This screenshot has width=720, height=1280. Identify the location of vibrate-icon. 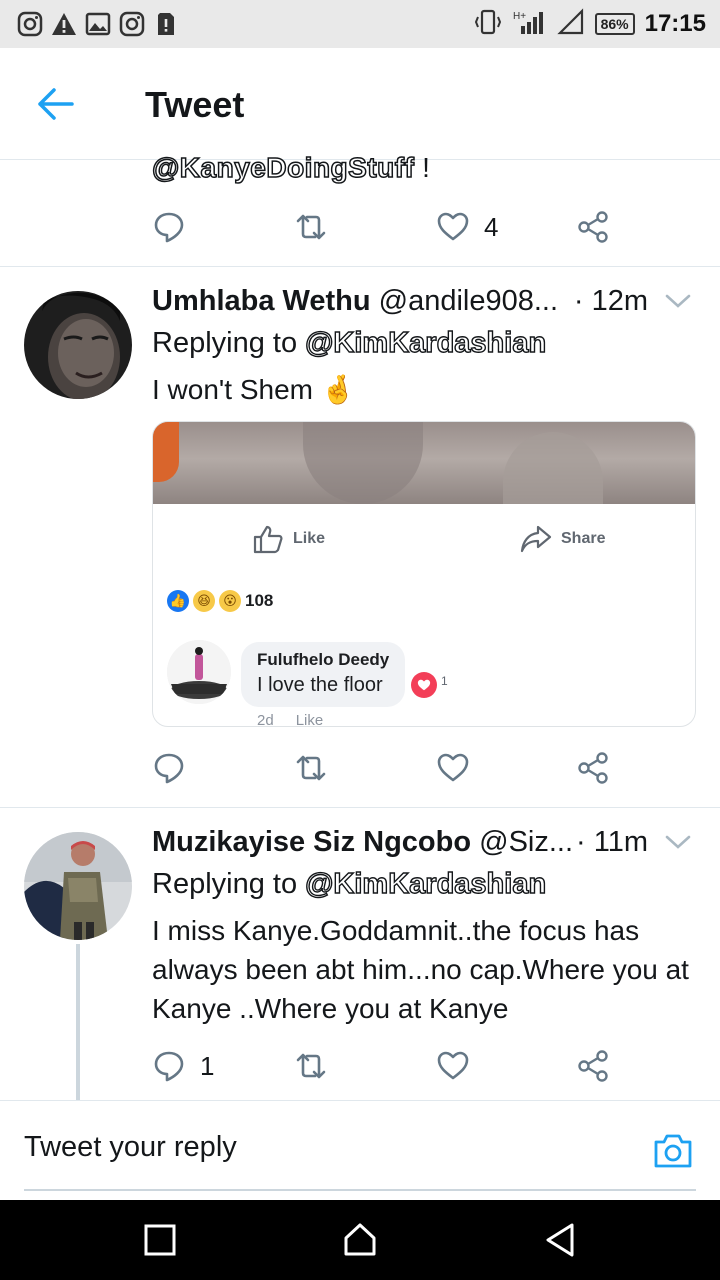
(488, 24).